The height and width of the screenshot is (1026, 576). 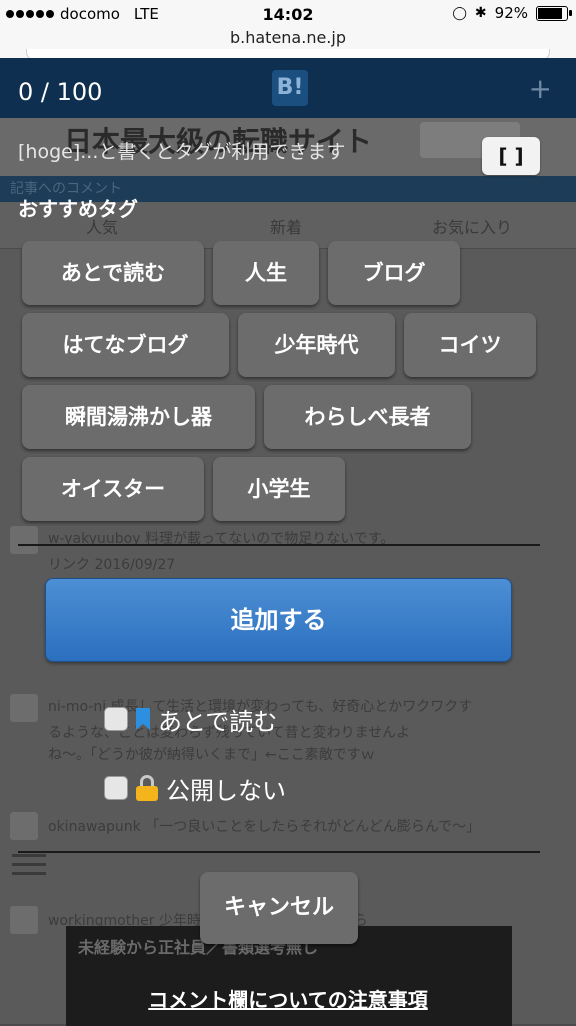 What do you see at coordinates (472, 227) in the screenshot?
I see `bg-tab-favorites: お気に入り` at bounding box center [472, 227].